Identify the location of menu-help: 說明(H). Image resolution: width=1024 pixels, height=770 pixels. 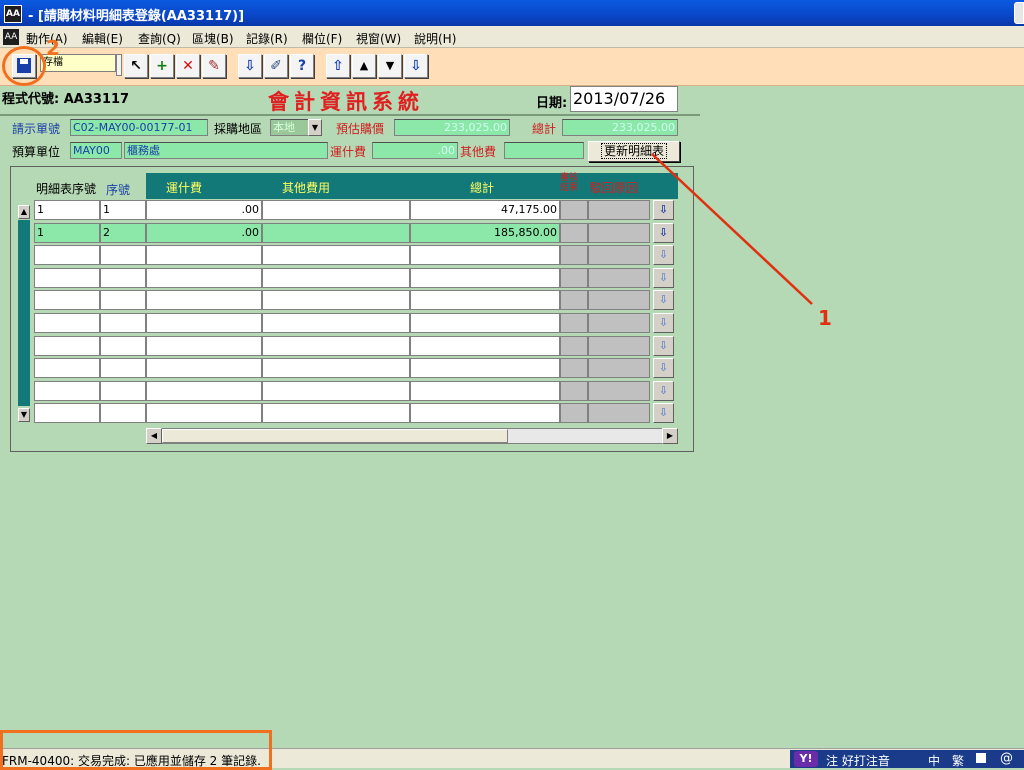
(435, 38).